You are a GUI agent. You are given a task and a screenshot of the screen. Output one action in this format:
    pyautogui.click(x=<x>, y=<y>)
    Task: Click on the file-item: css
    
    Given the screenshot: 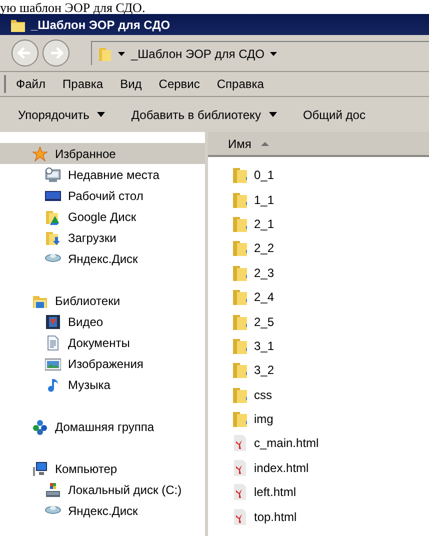 What is the action you would take?
    pyautogui.click(x=318, y=394)
    